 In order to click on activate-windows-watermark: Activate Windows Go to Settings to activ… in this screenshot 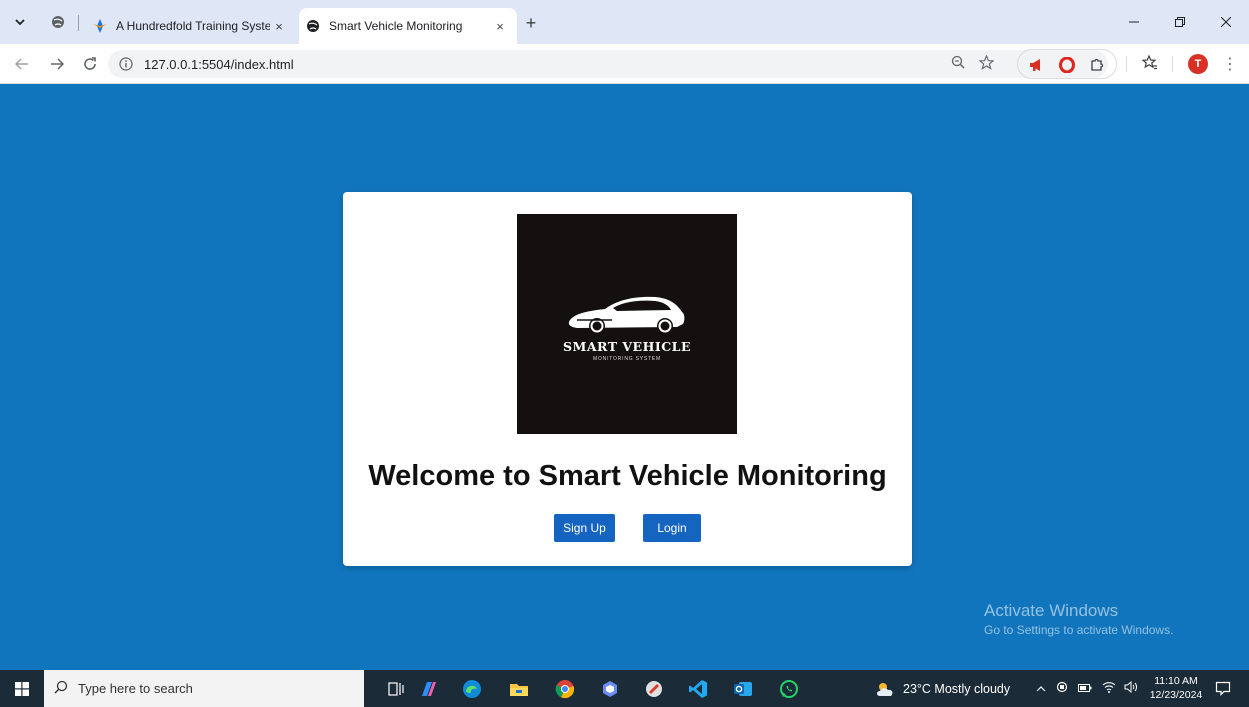, I will do `click(1078, 619)`.